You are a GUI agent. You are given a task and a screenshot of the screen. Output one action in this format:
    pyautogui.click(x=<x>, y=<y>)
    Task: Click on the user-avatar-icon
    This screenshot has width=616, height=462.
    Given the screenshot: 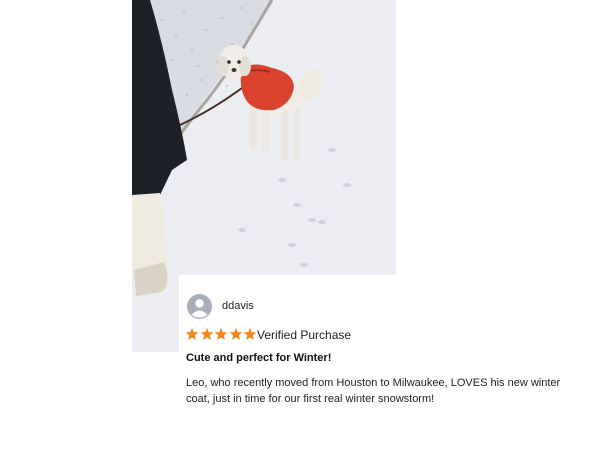 What is the action you would take?
    pyautogui.click(x=199, y=306)
    